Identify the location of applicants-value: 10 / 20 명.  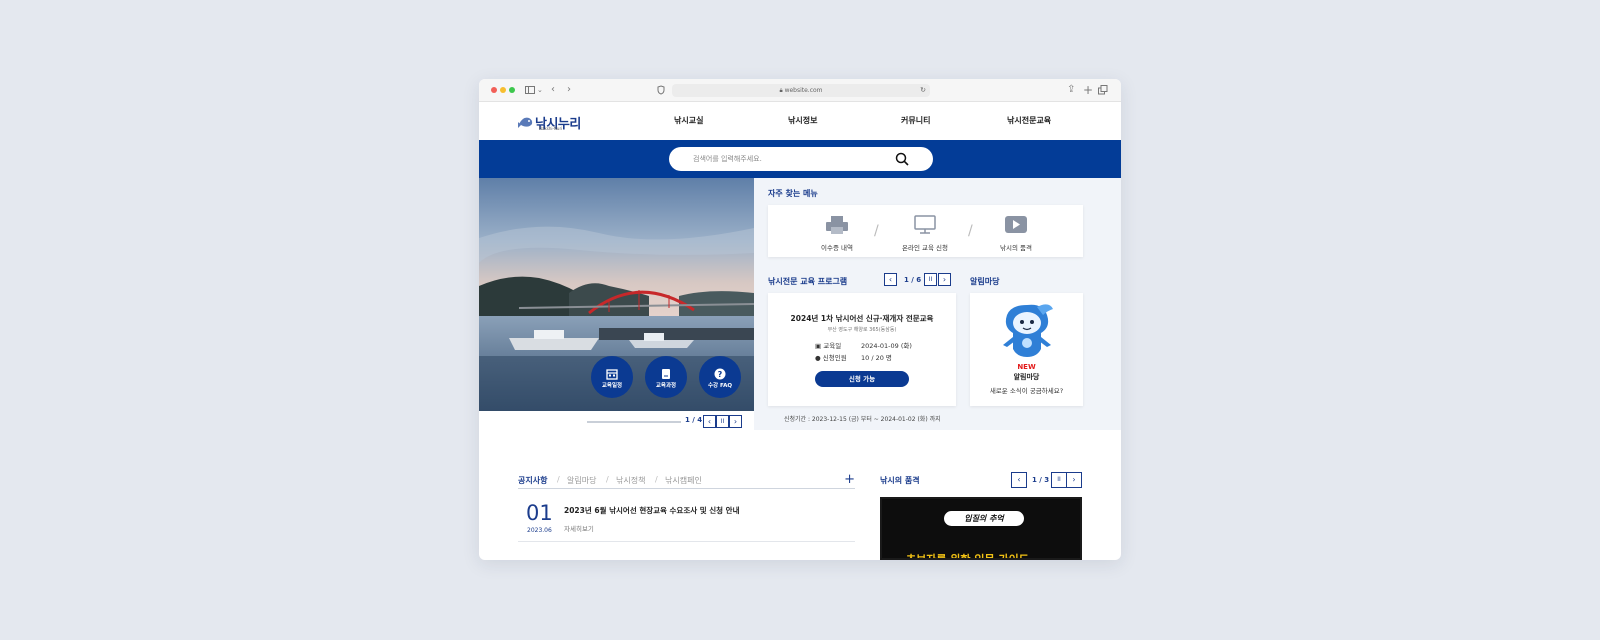
(876, 358).